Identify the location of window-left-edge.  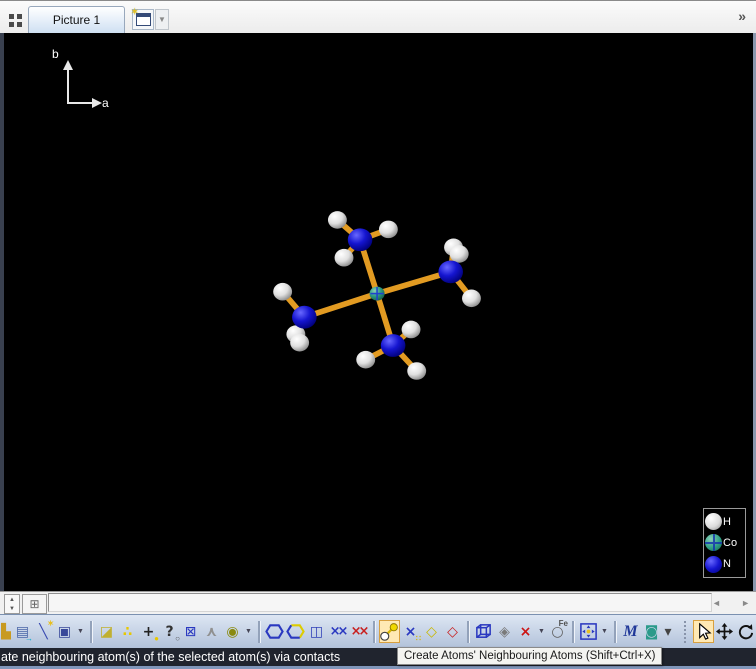
(2, 312).